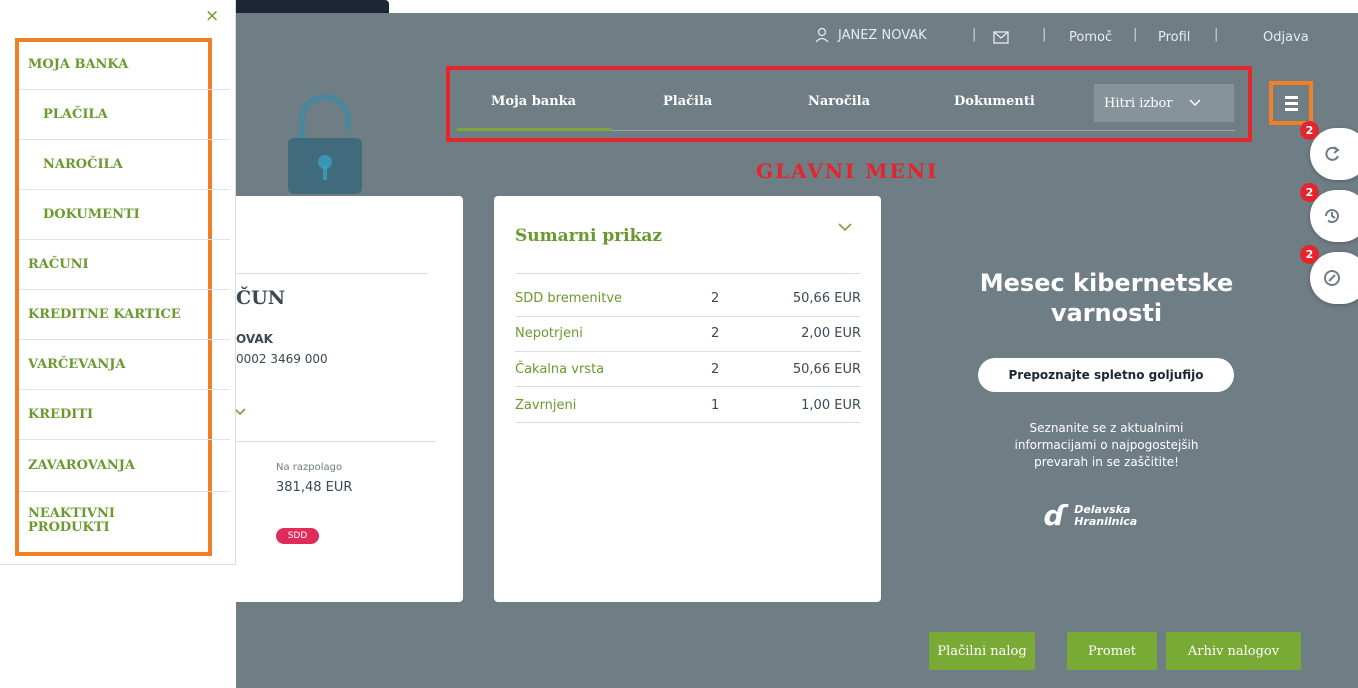 The height and width of the screenshot is (688, 1358). What do you see at coordinates (124, 315) in the screenshot?
I see `menu-item-kreditne-kartice: KREDITNE KARTICE` at bounding box center [124, 315].